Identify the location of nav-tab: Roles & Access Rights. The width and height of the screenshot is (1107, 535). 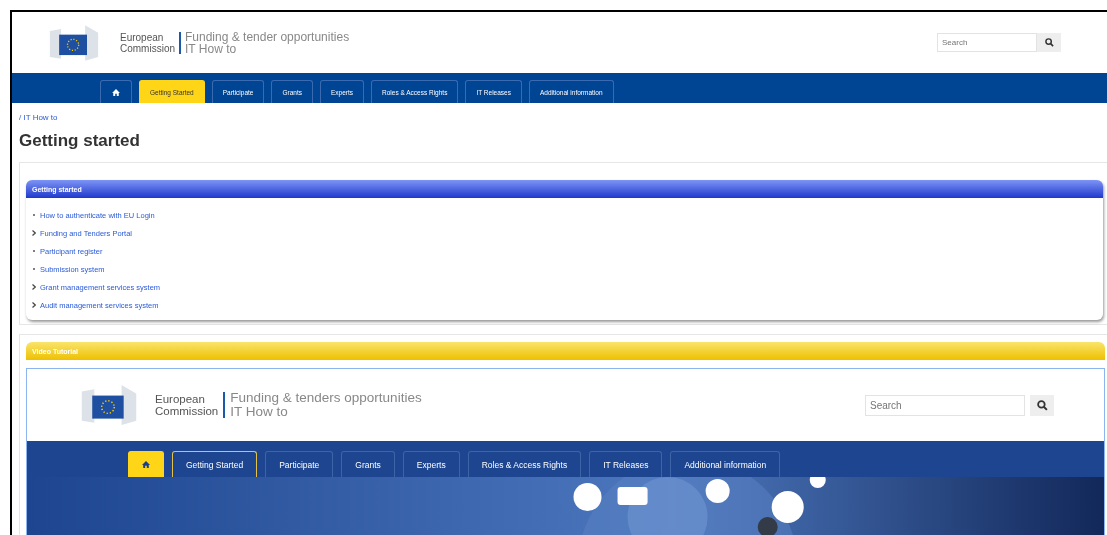
(524, 464).